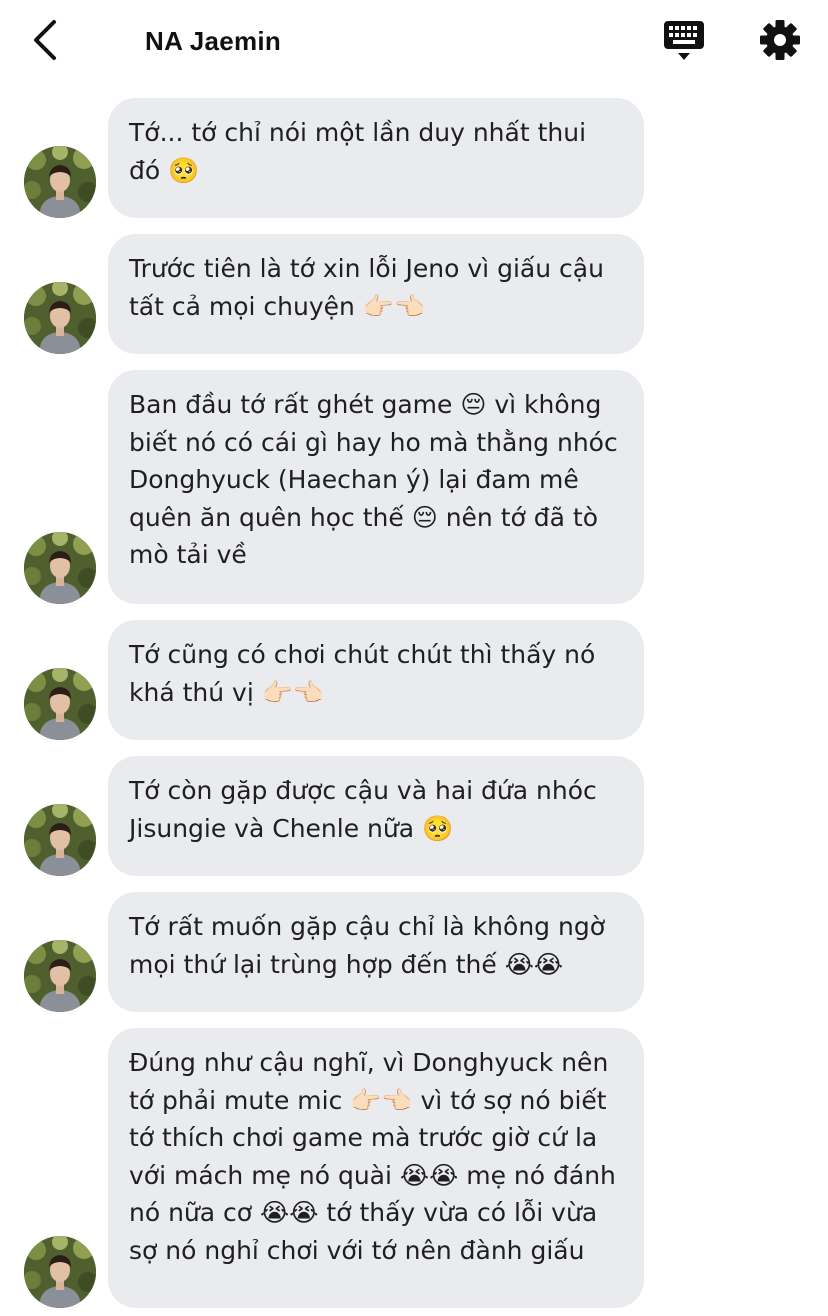  I want to click on chat-title: NA Jaemin, so click(213, 41).